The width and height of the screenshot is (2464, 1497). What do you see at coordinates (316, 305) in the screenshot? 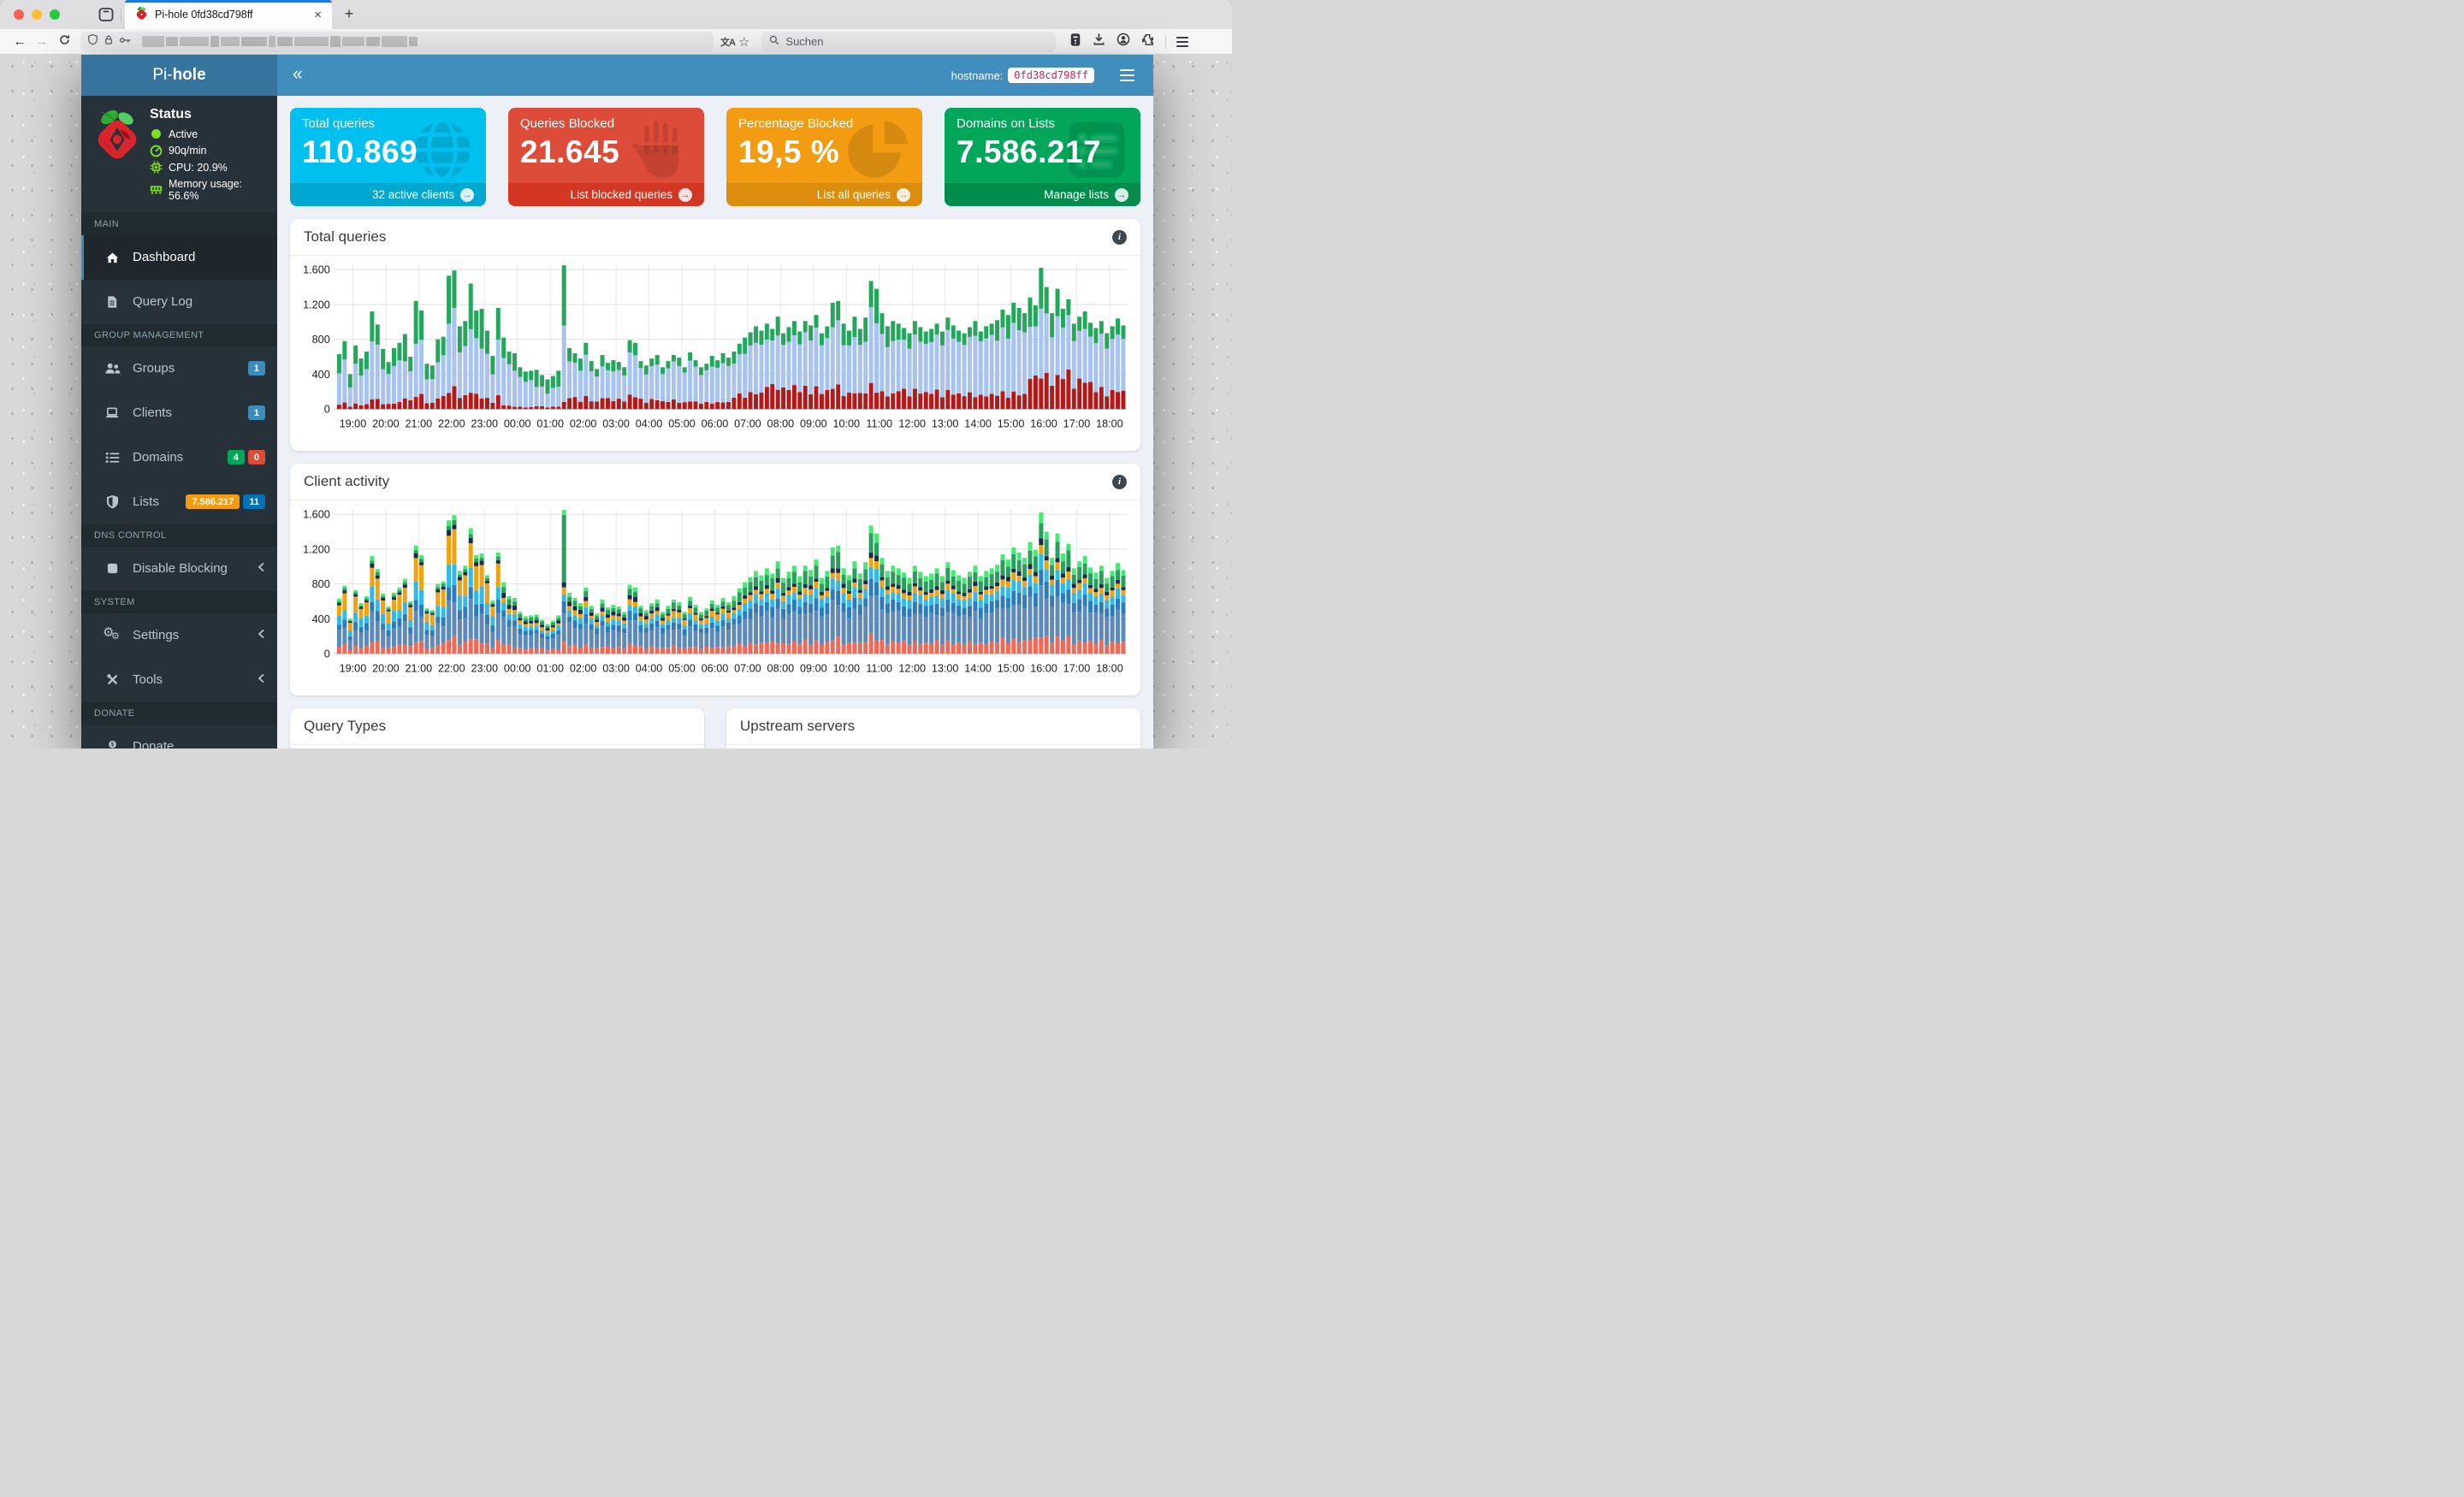
I see `svg-text: 1.200` at bounding box center [316, 305].